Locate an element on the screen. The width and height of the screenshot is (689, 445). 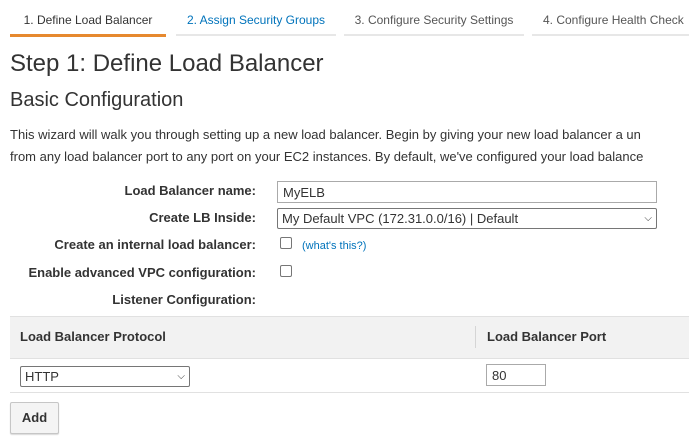
column-divider is located at coordinates (475, 337).